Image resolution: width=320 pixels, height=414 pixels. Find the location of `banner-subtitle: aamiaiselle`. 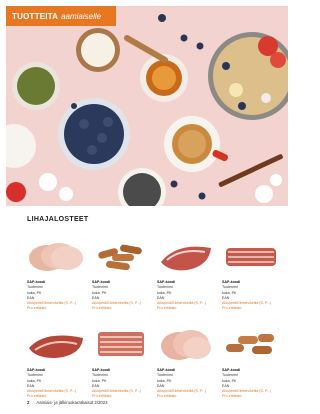

banner-subtitle: aamiaiselle is located at coordinates (81, 16).